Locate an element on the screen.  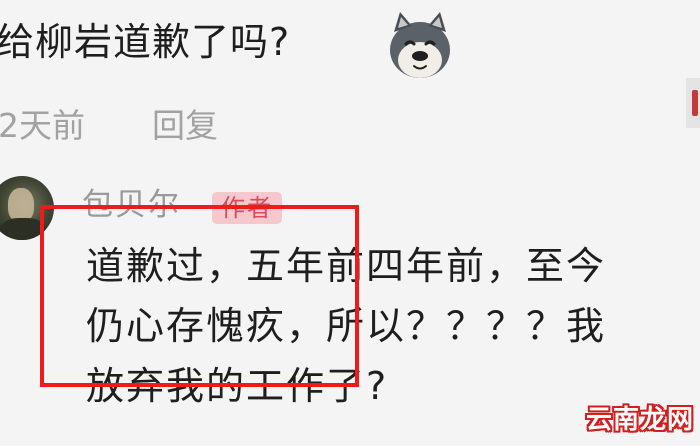
comment-timestamp: 2天前 is located at coordinates (42, 125).